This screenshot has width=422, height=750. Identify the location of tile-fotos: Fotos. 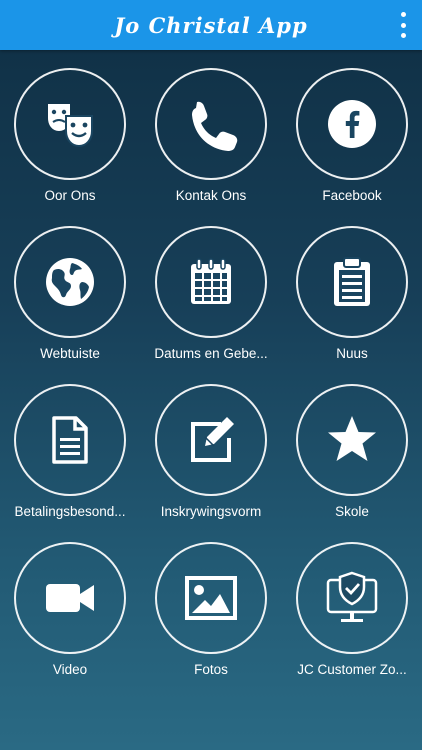
(211, 621).